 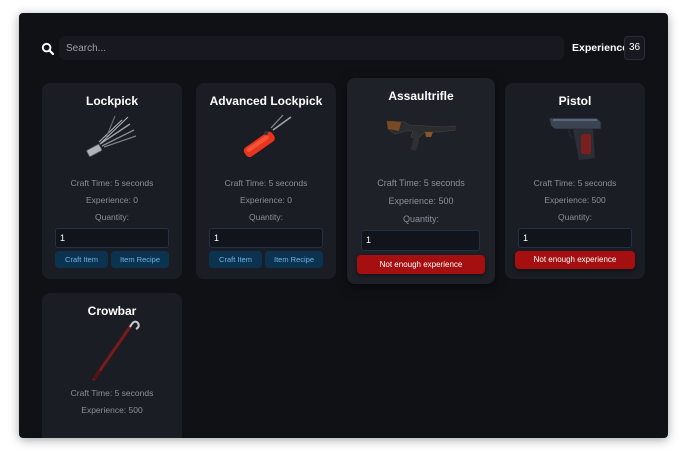 I want to click on advanced-lockpick-icon, so click(x=266, y=138).